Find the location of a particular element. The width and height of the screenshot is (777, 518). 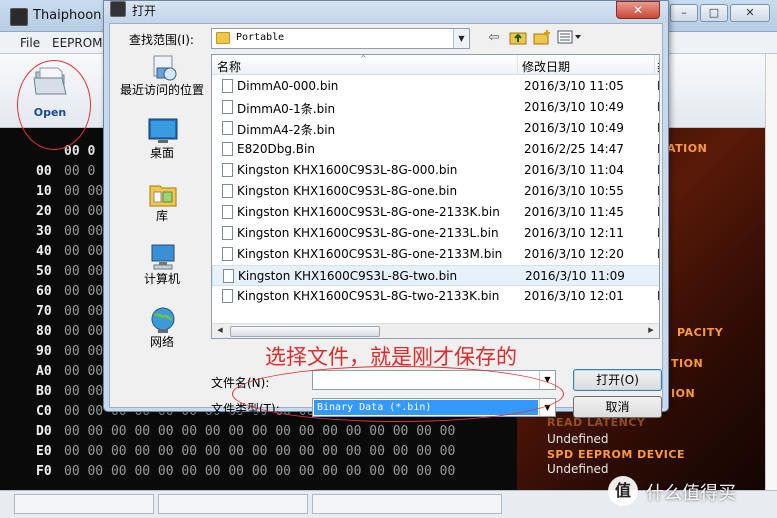

hex-address: 60 is located at coordinates (44, 291).